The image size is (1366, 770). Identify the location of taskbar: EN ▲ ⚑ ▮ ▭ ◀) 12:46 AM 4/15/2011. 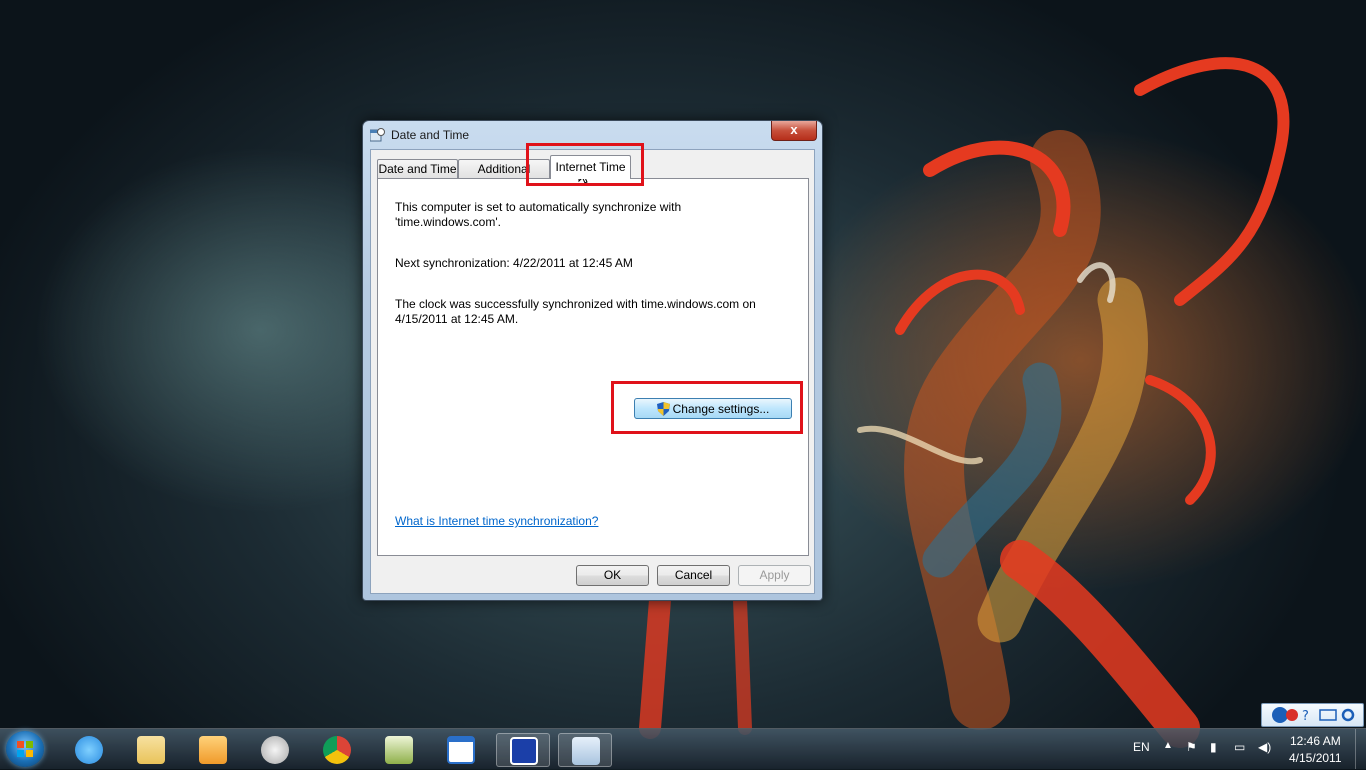
(683, 748).